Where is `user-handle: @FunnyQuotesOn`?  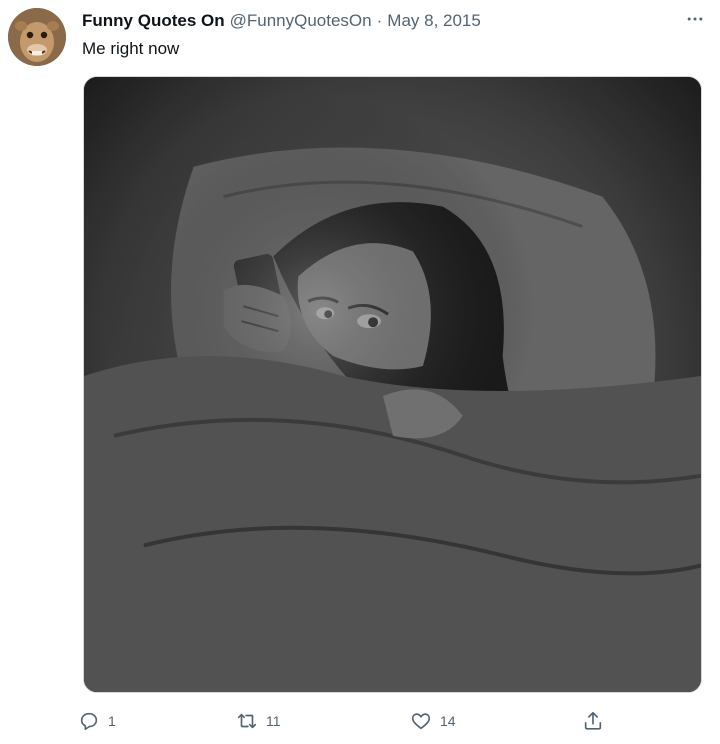 user-handle: @FunnyQuotesOn is located at coordinates (301, 21).